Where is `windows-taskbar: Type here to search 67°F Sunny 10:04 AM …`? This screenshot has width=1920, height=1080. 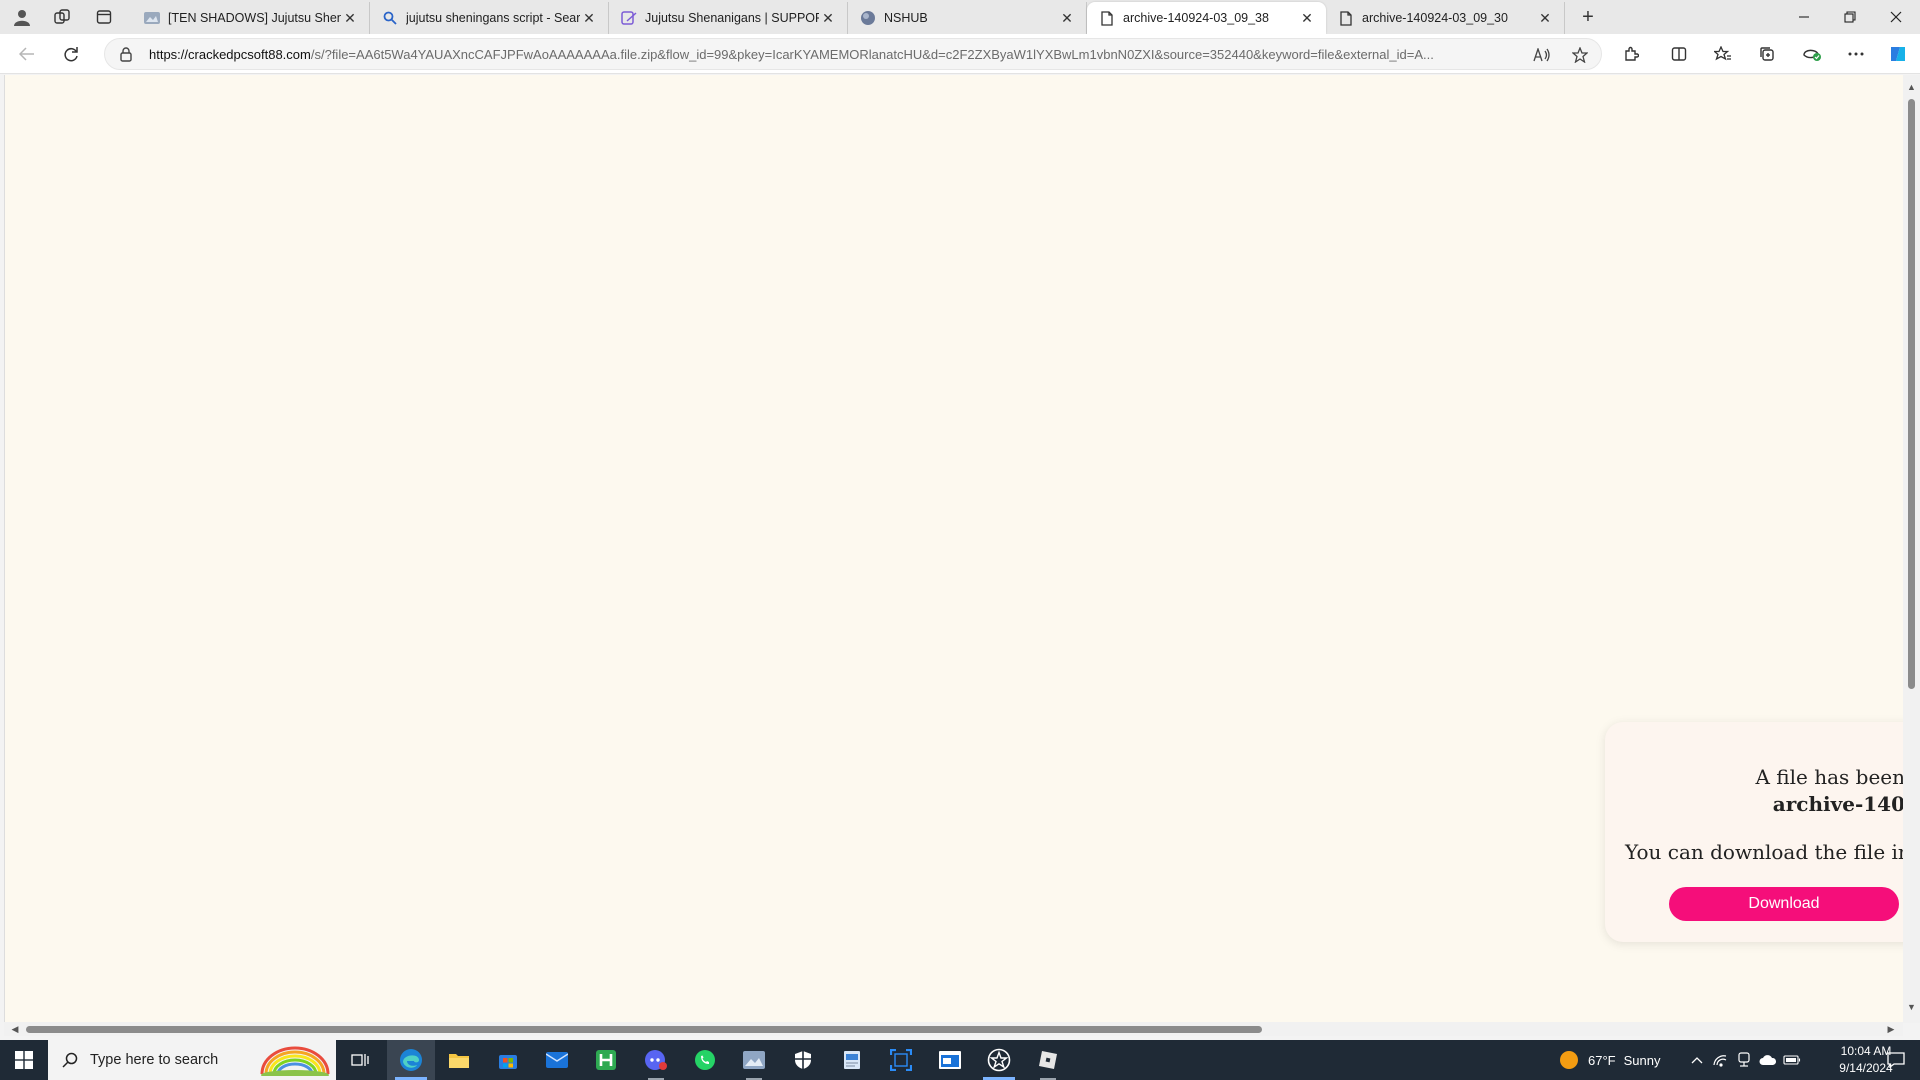
windows-taskbar: Type here to search 67°F Sunny 10:04 AM … is located at coordinates (960, 1060).